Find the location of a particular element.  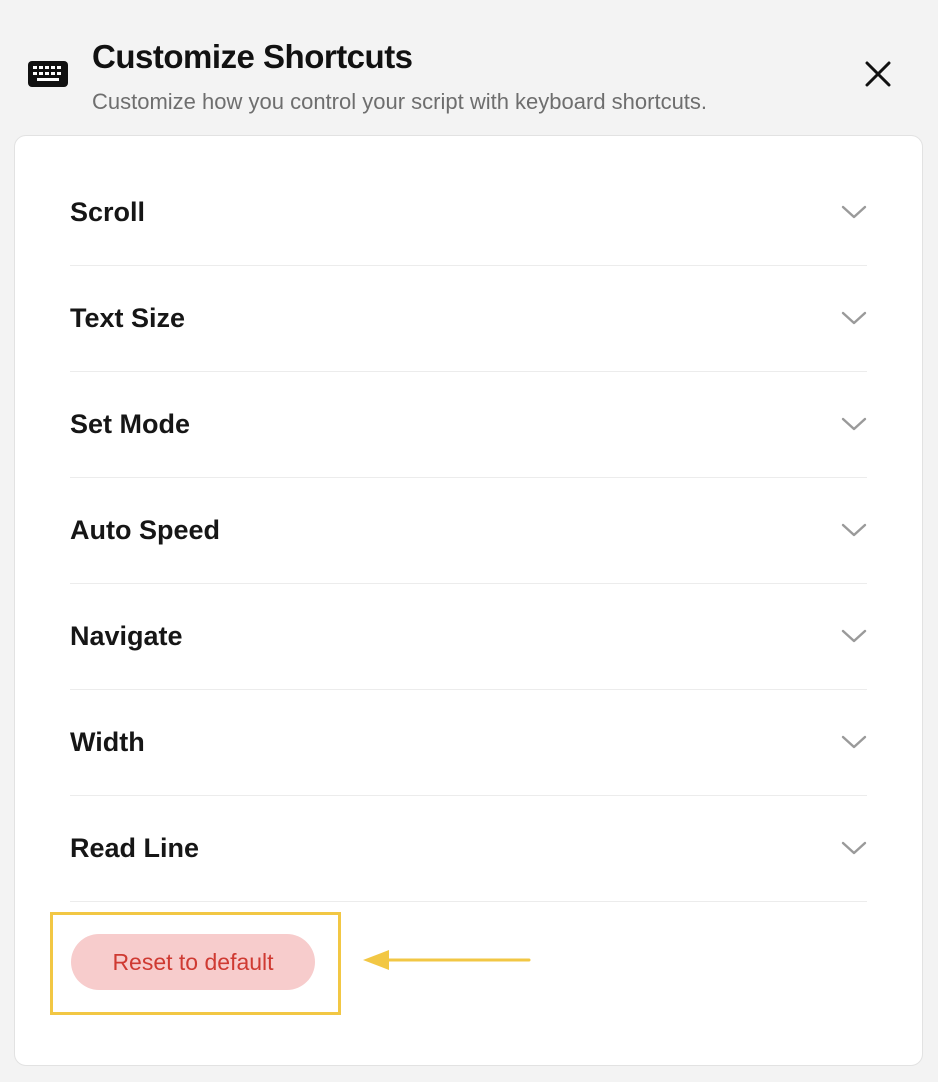

shortcut-row-read-line: Read Line is located at coordinates (468, 849).